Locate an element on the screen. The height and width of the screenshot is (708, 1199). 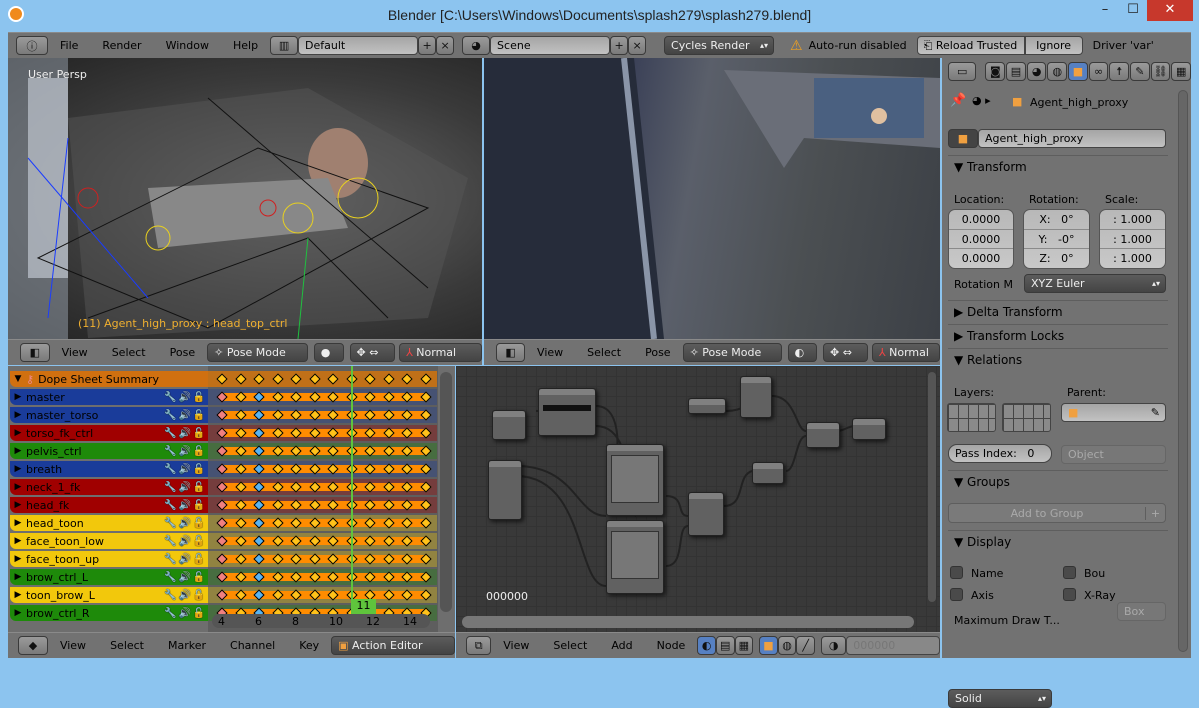
render-engine-dropdown: Cycles Render ▴▾ is located at coordinates (719, 45).